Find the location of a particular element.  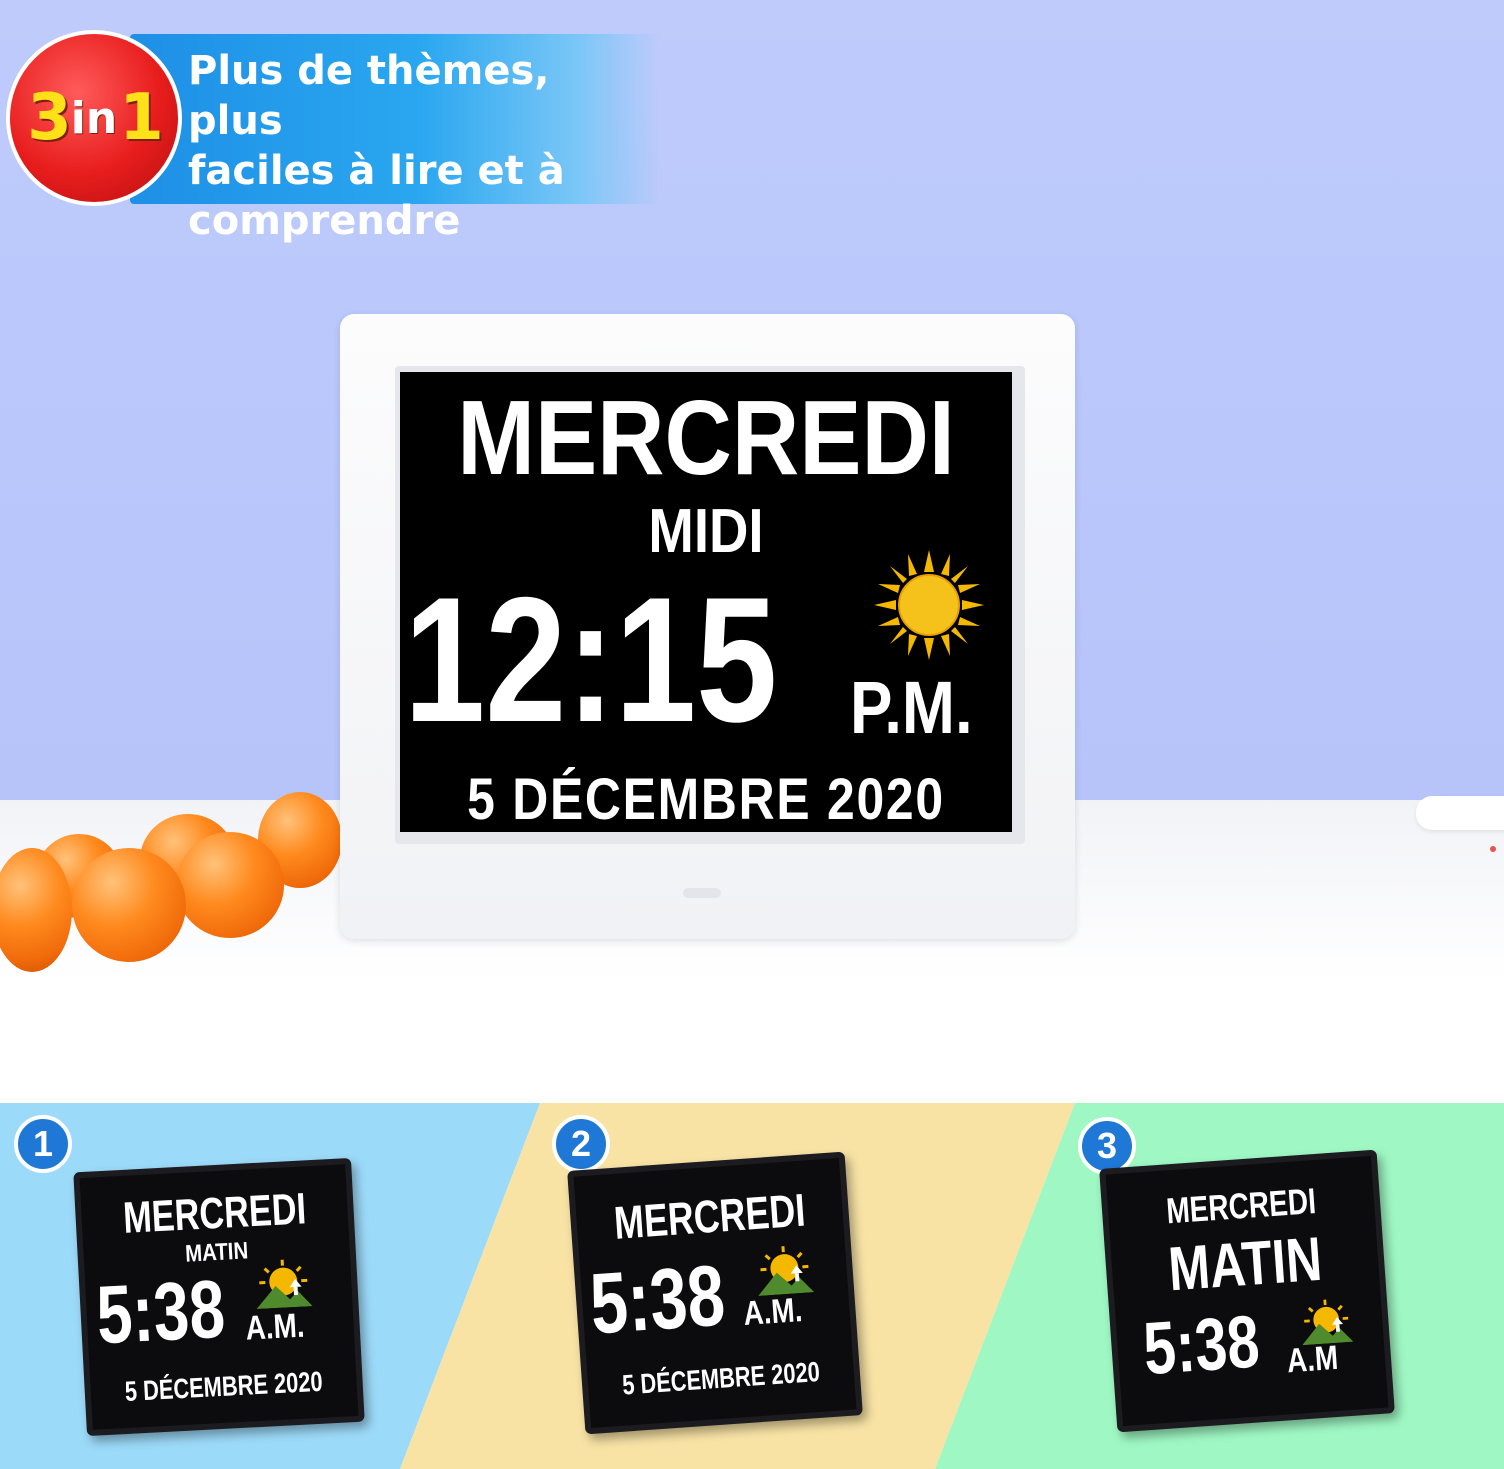

theme-3-device: MERCREDI MATIN 5:38 A.M is located at coordinates (1247, 1291).